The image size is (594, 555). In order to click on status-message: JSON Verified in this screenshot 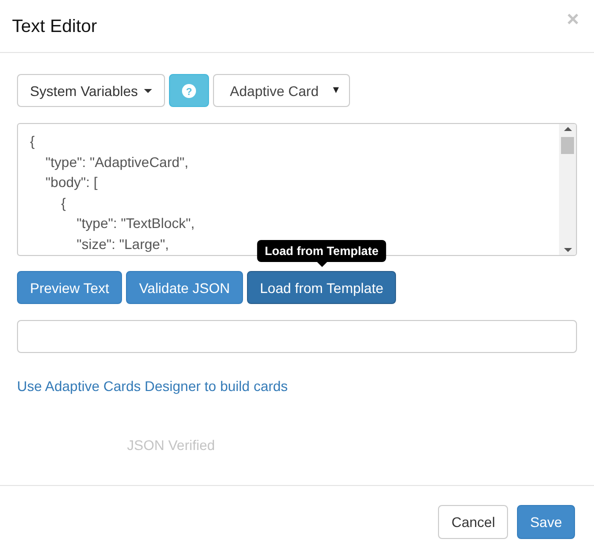, I will do `click(171, 445)`.